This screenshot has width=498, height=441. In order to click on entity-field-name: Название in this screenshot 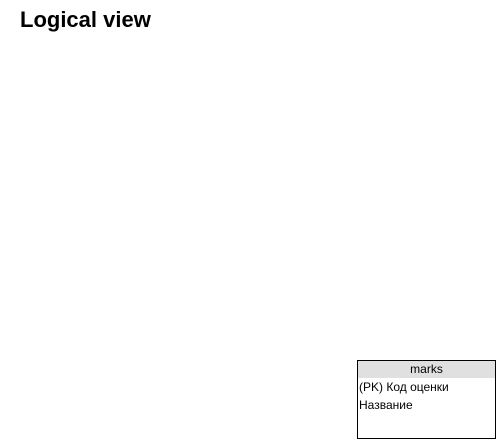, I will do `click(386, 405)`.